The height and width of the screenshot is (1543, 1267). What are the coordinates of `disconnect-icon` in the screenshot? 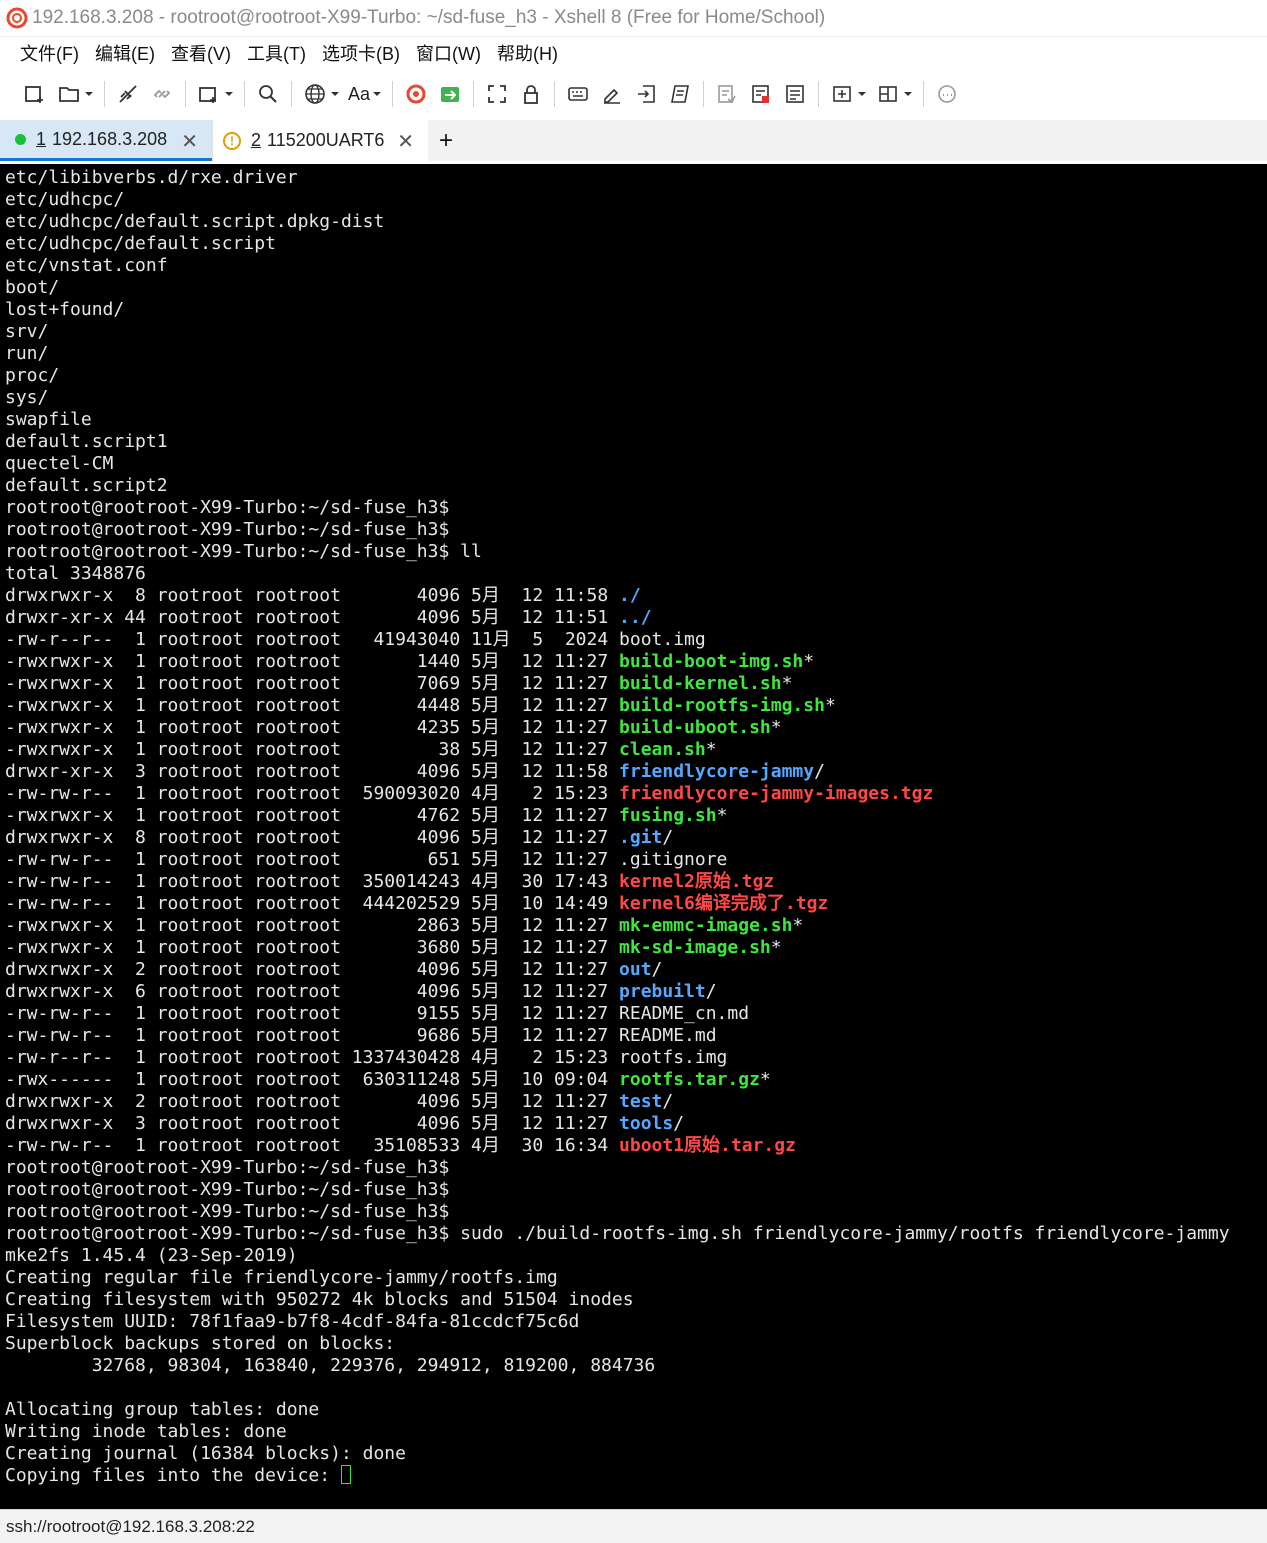 It's located at (128, 94).